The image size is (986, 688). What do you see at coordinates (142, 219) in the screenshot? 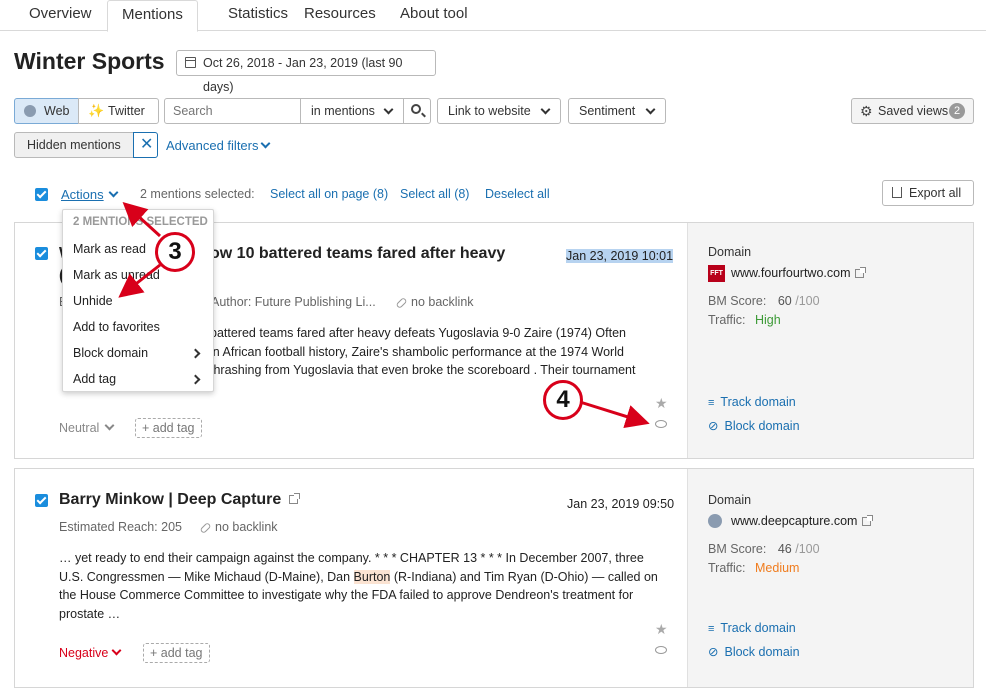
I see `arrow-to-actions` at bounding box center [142, 219].